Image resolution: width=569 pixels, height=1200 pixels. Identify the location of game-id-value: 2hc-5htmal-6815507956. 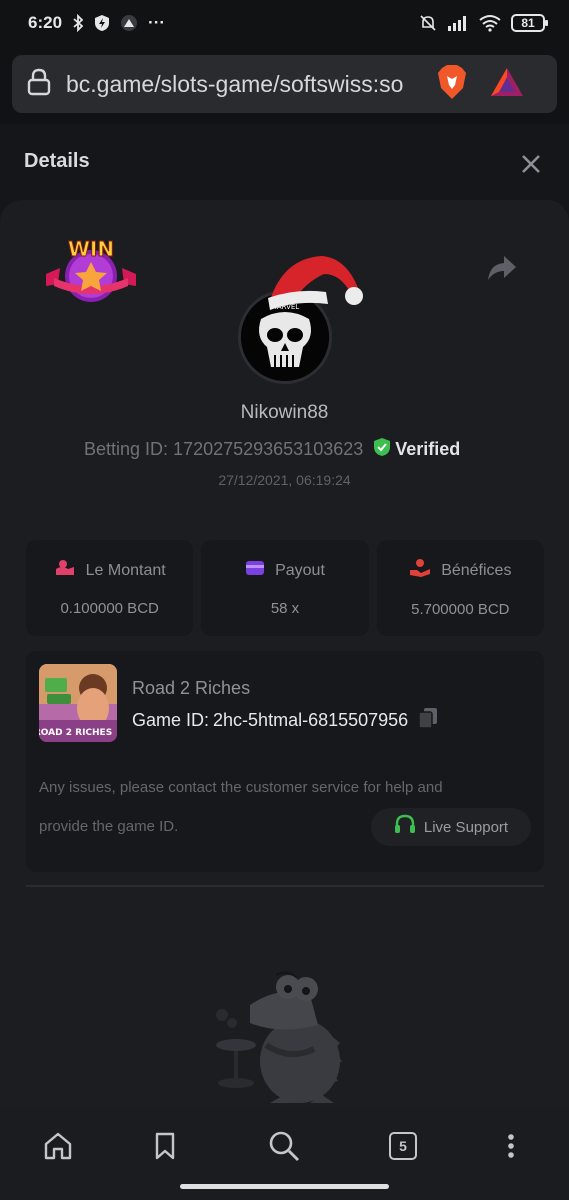
(311, 720).